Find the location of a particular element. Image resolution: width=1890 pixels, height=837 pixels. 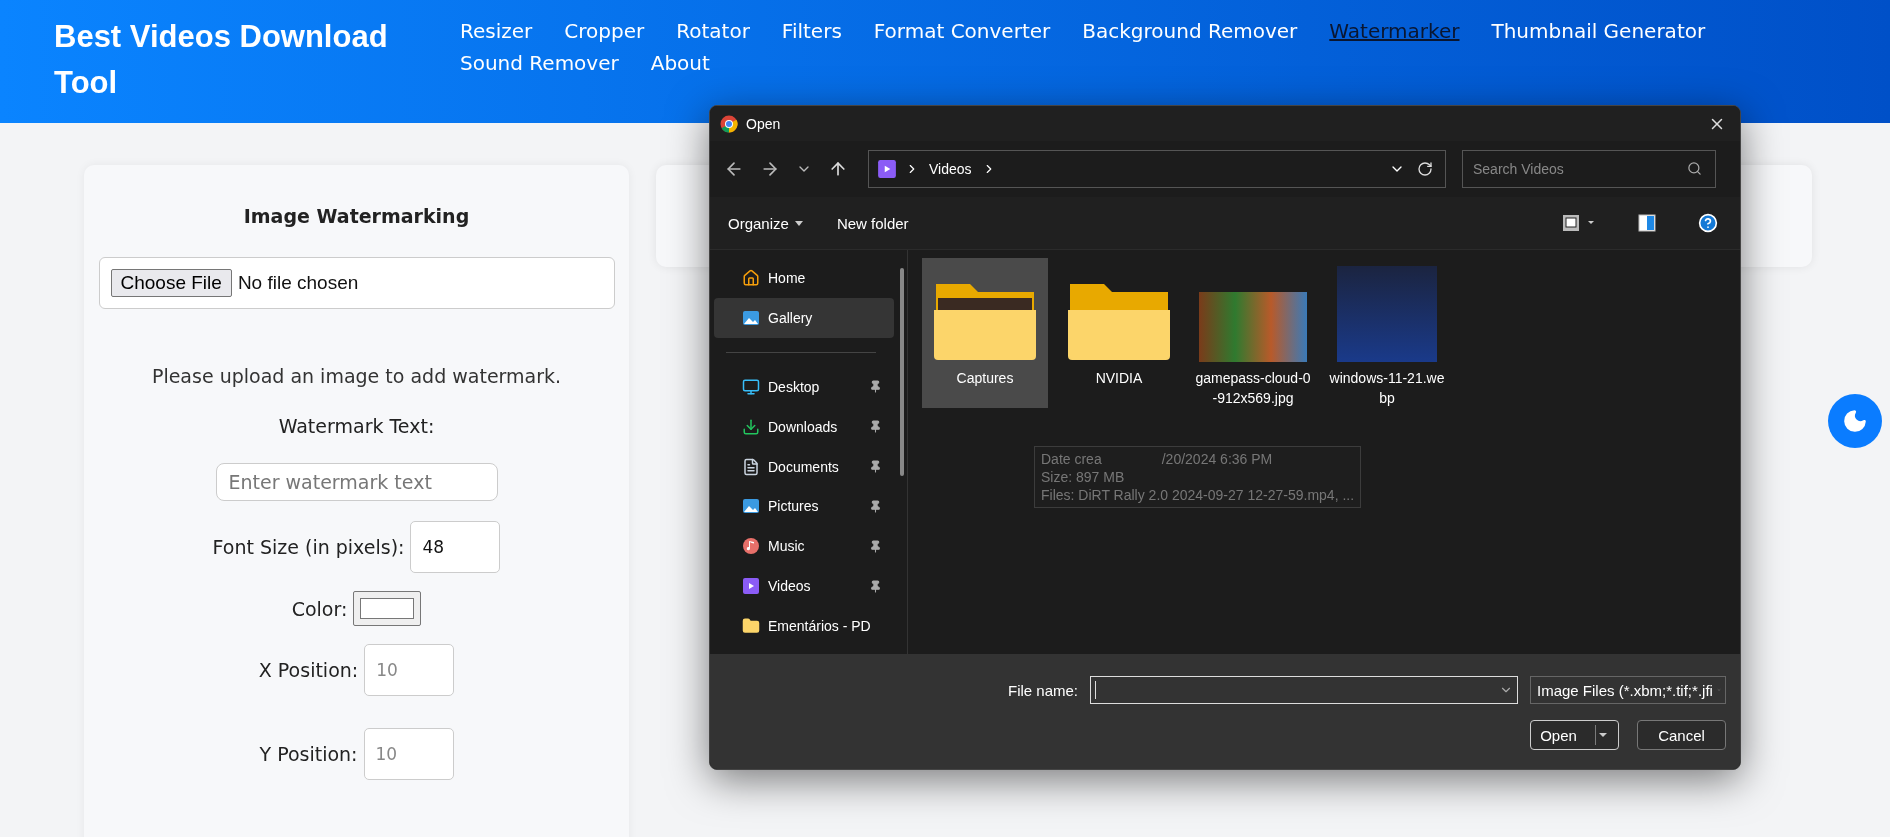

dialog-title: Open is located at coordinates (764, 123).